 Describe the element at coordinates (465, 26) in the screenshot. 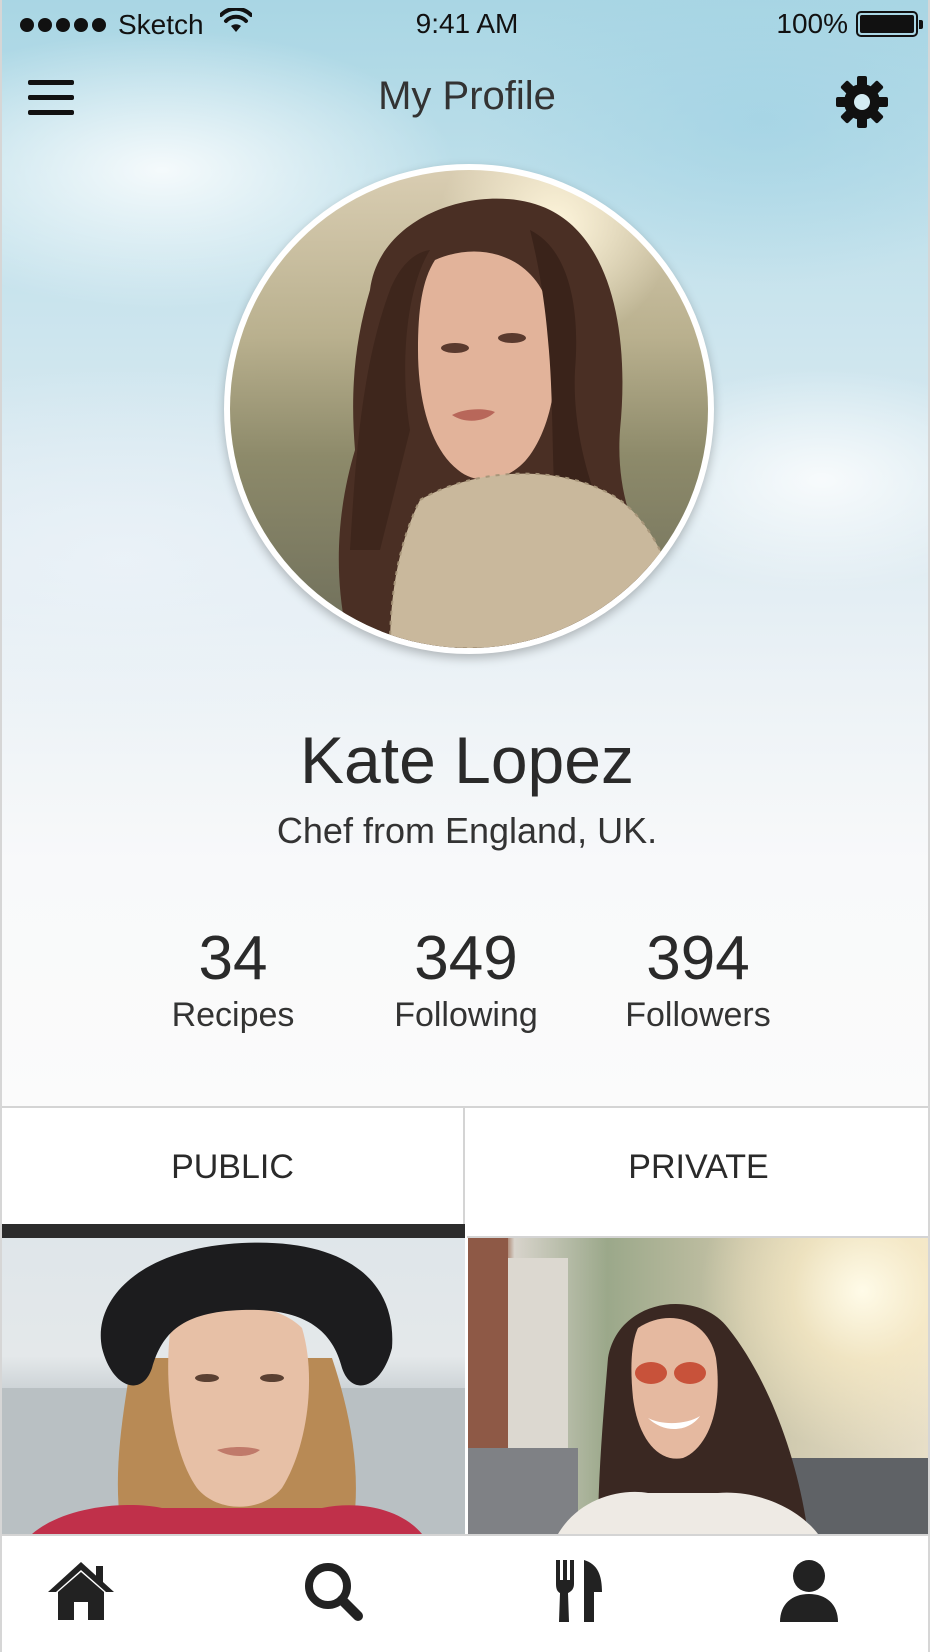

I see `status-bar: Sketch 9:41 AM 100%` at that location.